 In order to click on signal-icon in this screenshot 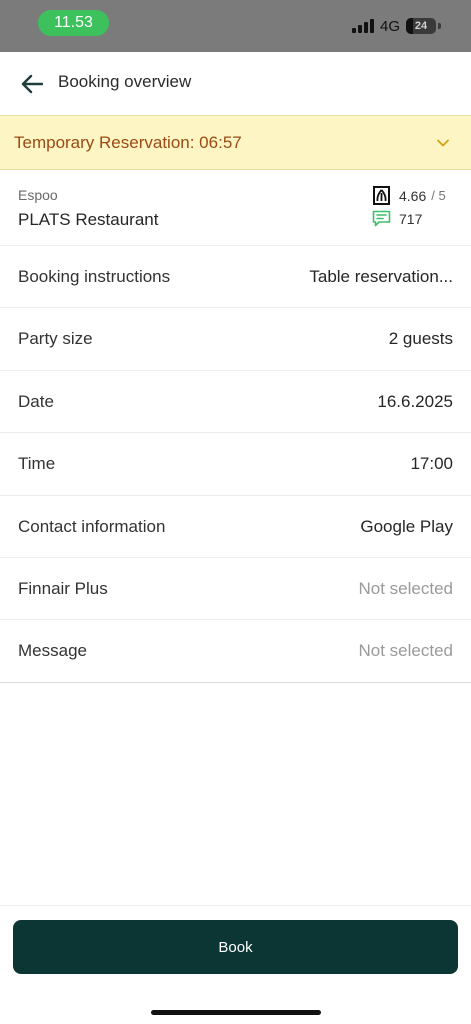, I will do `click(362, 26)`.